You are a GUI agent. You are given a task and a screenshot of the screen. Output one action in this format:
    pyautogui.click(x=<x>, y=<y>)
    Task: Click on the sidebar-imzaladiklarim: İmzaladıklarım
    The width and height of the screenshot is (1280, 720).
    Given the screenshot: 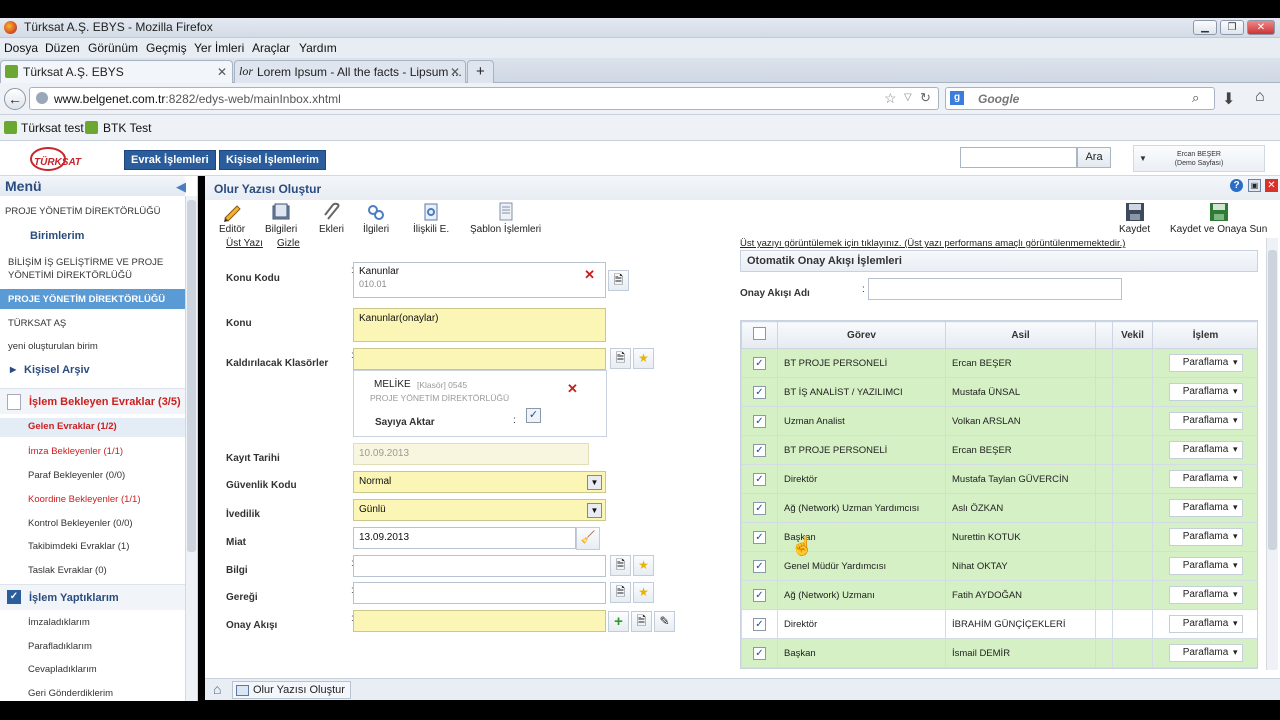 What is the action you would take?
    pyautogui.click(x=92, y=622)
    